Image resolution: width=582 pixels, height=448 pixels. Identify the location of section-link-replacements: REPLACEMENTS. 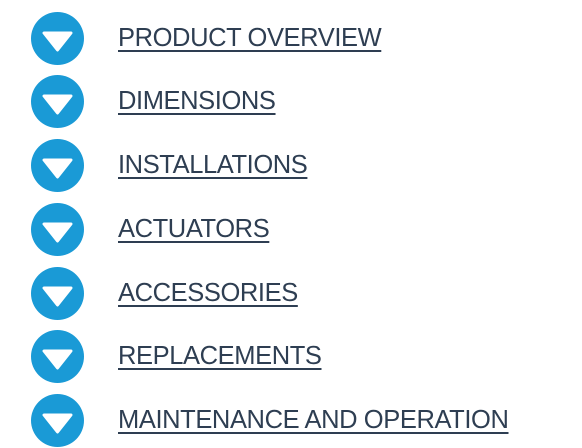
(291, 356).